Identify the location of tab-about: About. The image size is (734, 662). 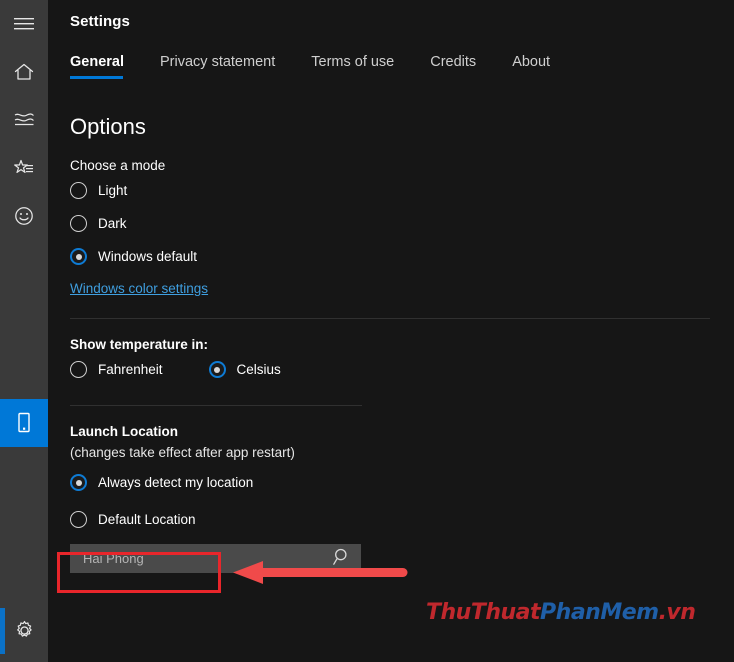
(531, 66).